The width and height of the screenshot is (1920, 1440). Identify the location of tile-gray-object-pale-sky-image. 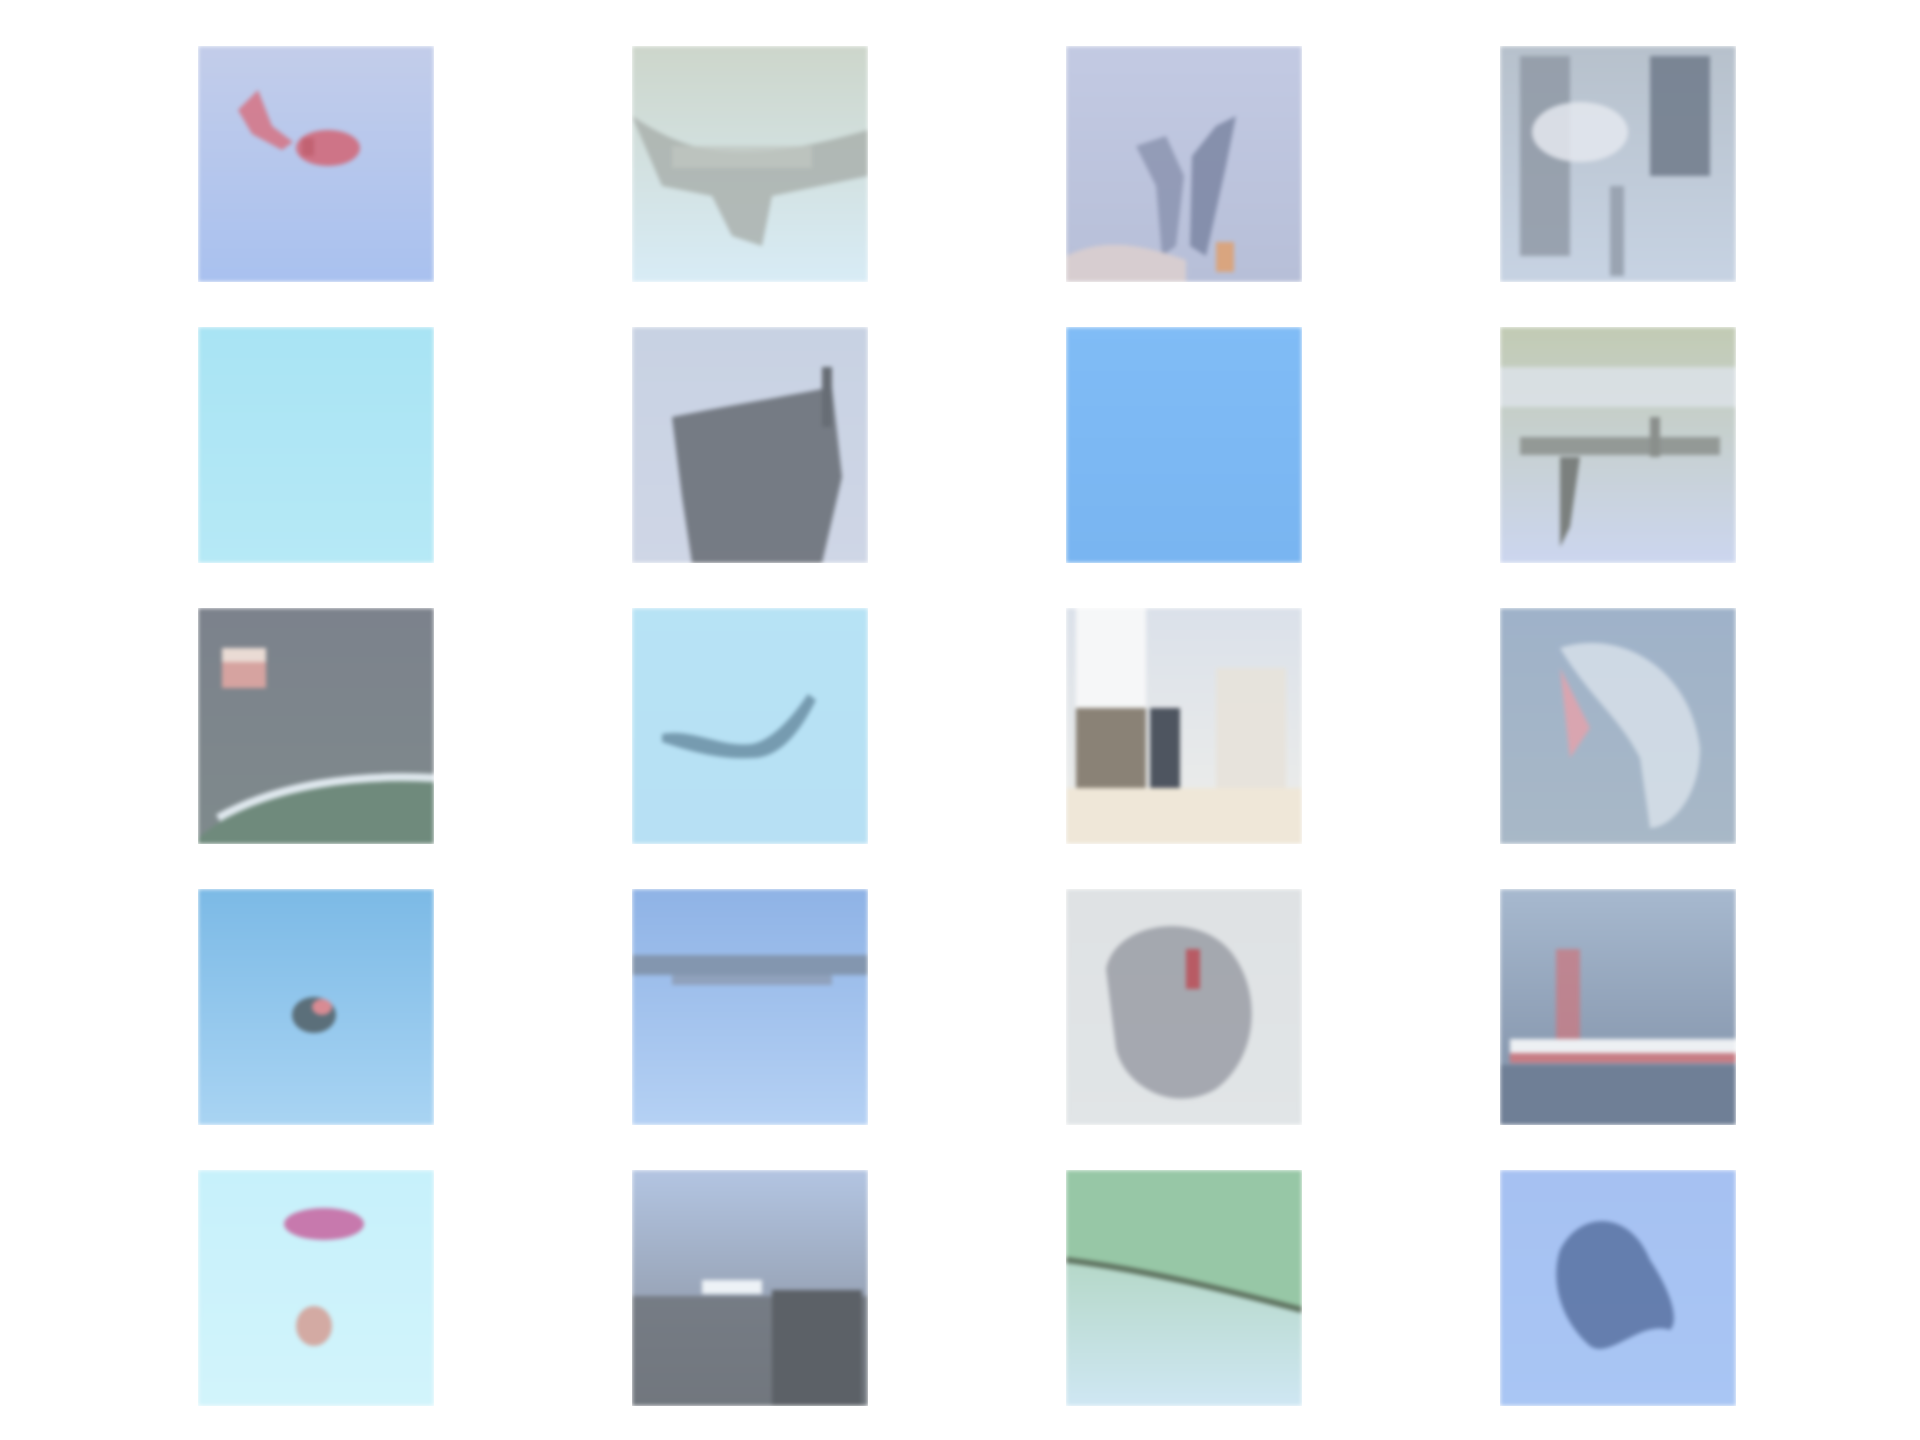
(750, 164).